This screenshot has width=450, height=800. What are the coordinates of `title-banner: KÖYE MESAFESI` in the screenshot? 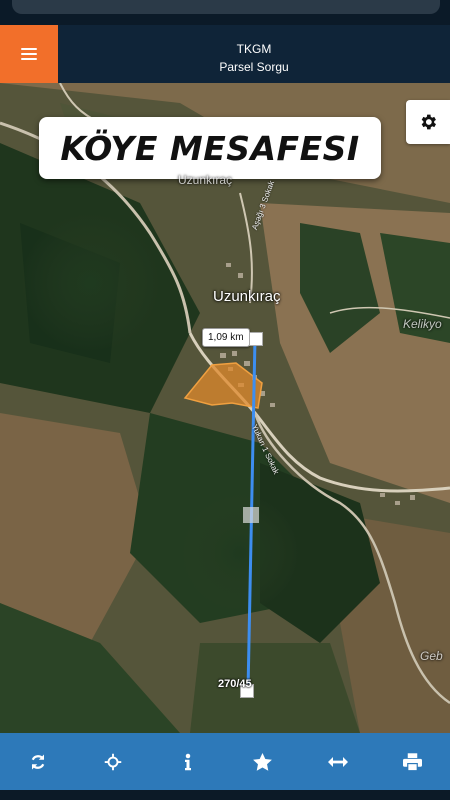 It's located at (210, 148).